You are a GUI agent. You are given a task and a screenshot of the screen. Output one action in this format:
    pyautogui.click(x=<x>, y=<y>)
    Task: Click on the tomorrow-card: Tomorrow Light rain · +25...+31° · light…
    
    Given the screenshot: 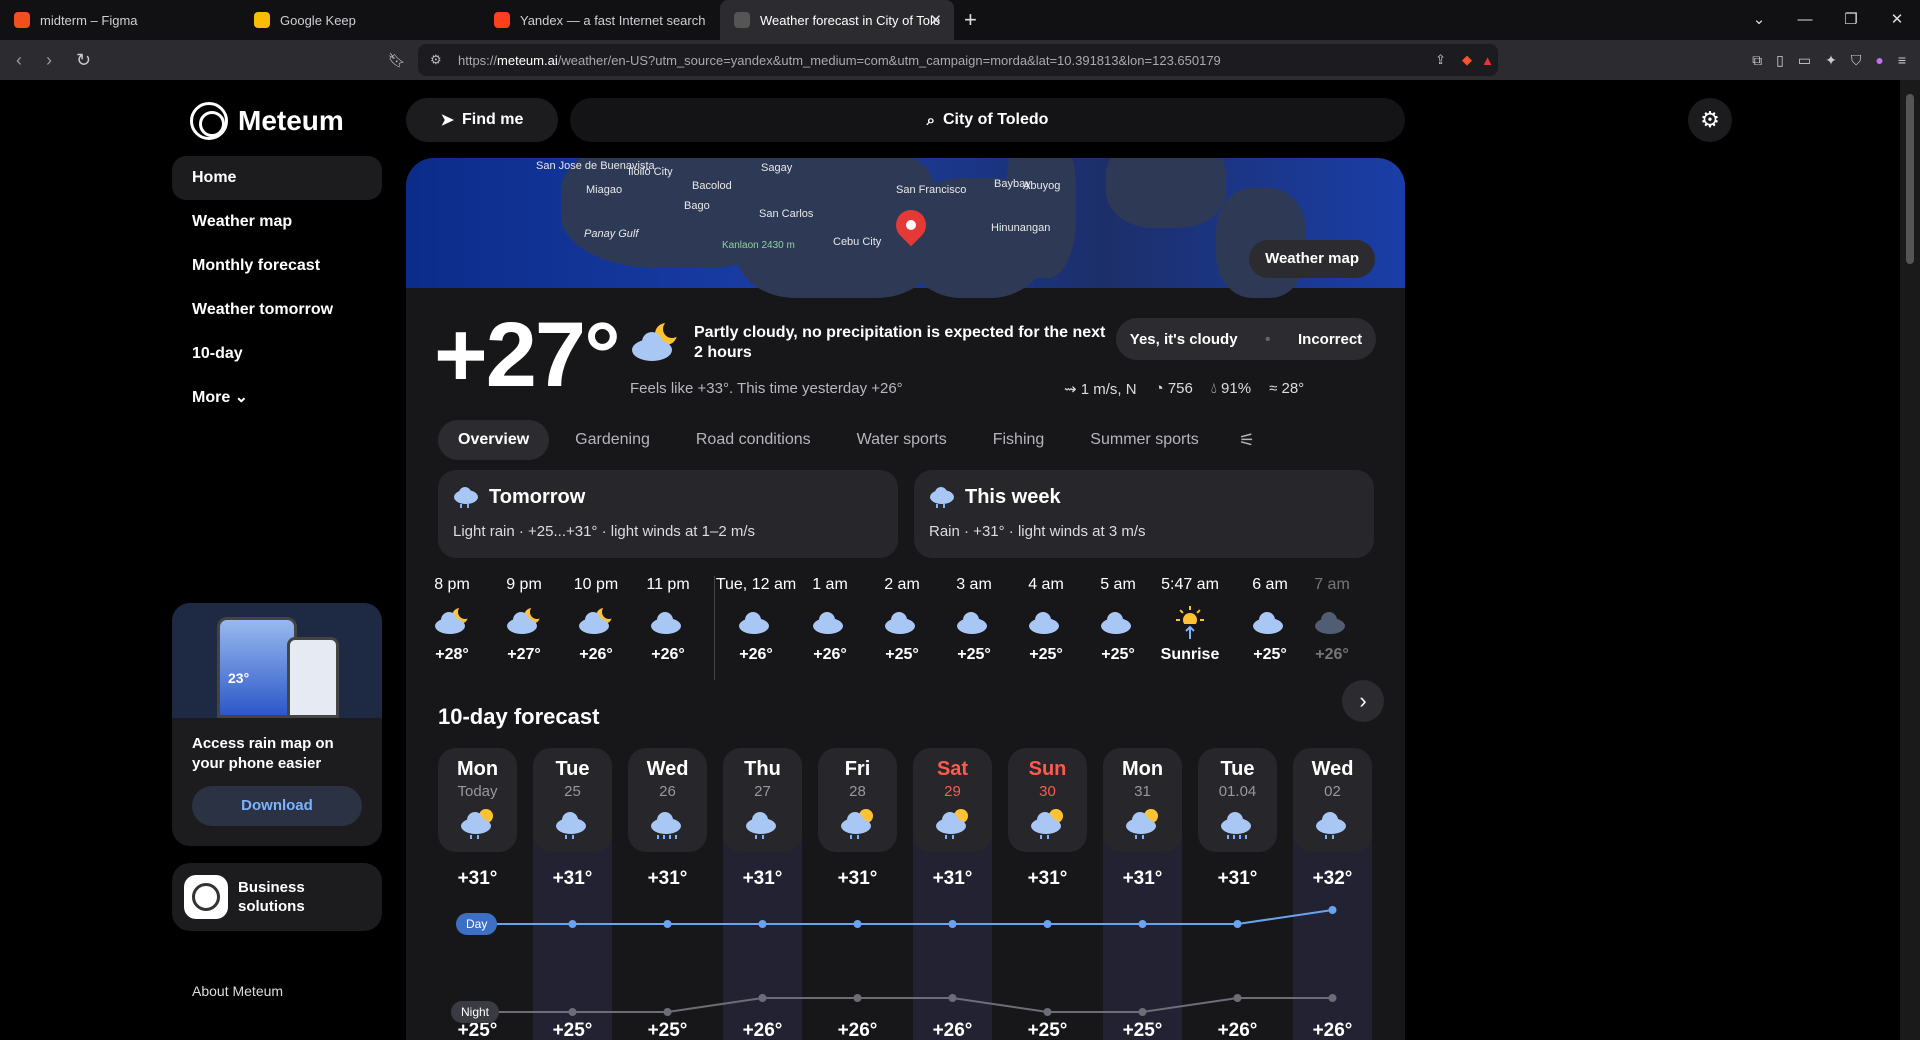 What is the action you would take?
    pyautogui.click(x=668, y=514)
    